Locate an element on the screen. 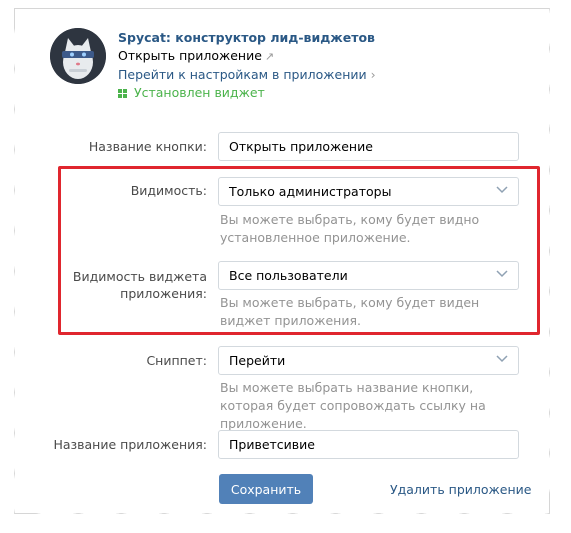 The height and width of the screenshot is (533, 571). app-name-label: Название приложения: is located at coordinates (130, 444).